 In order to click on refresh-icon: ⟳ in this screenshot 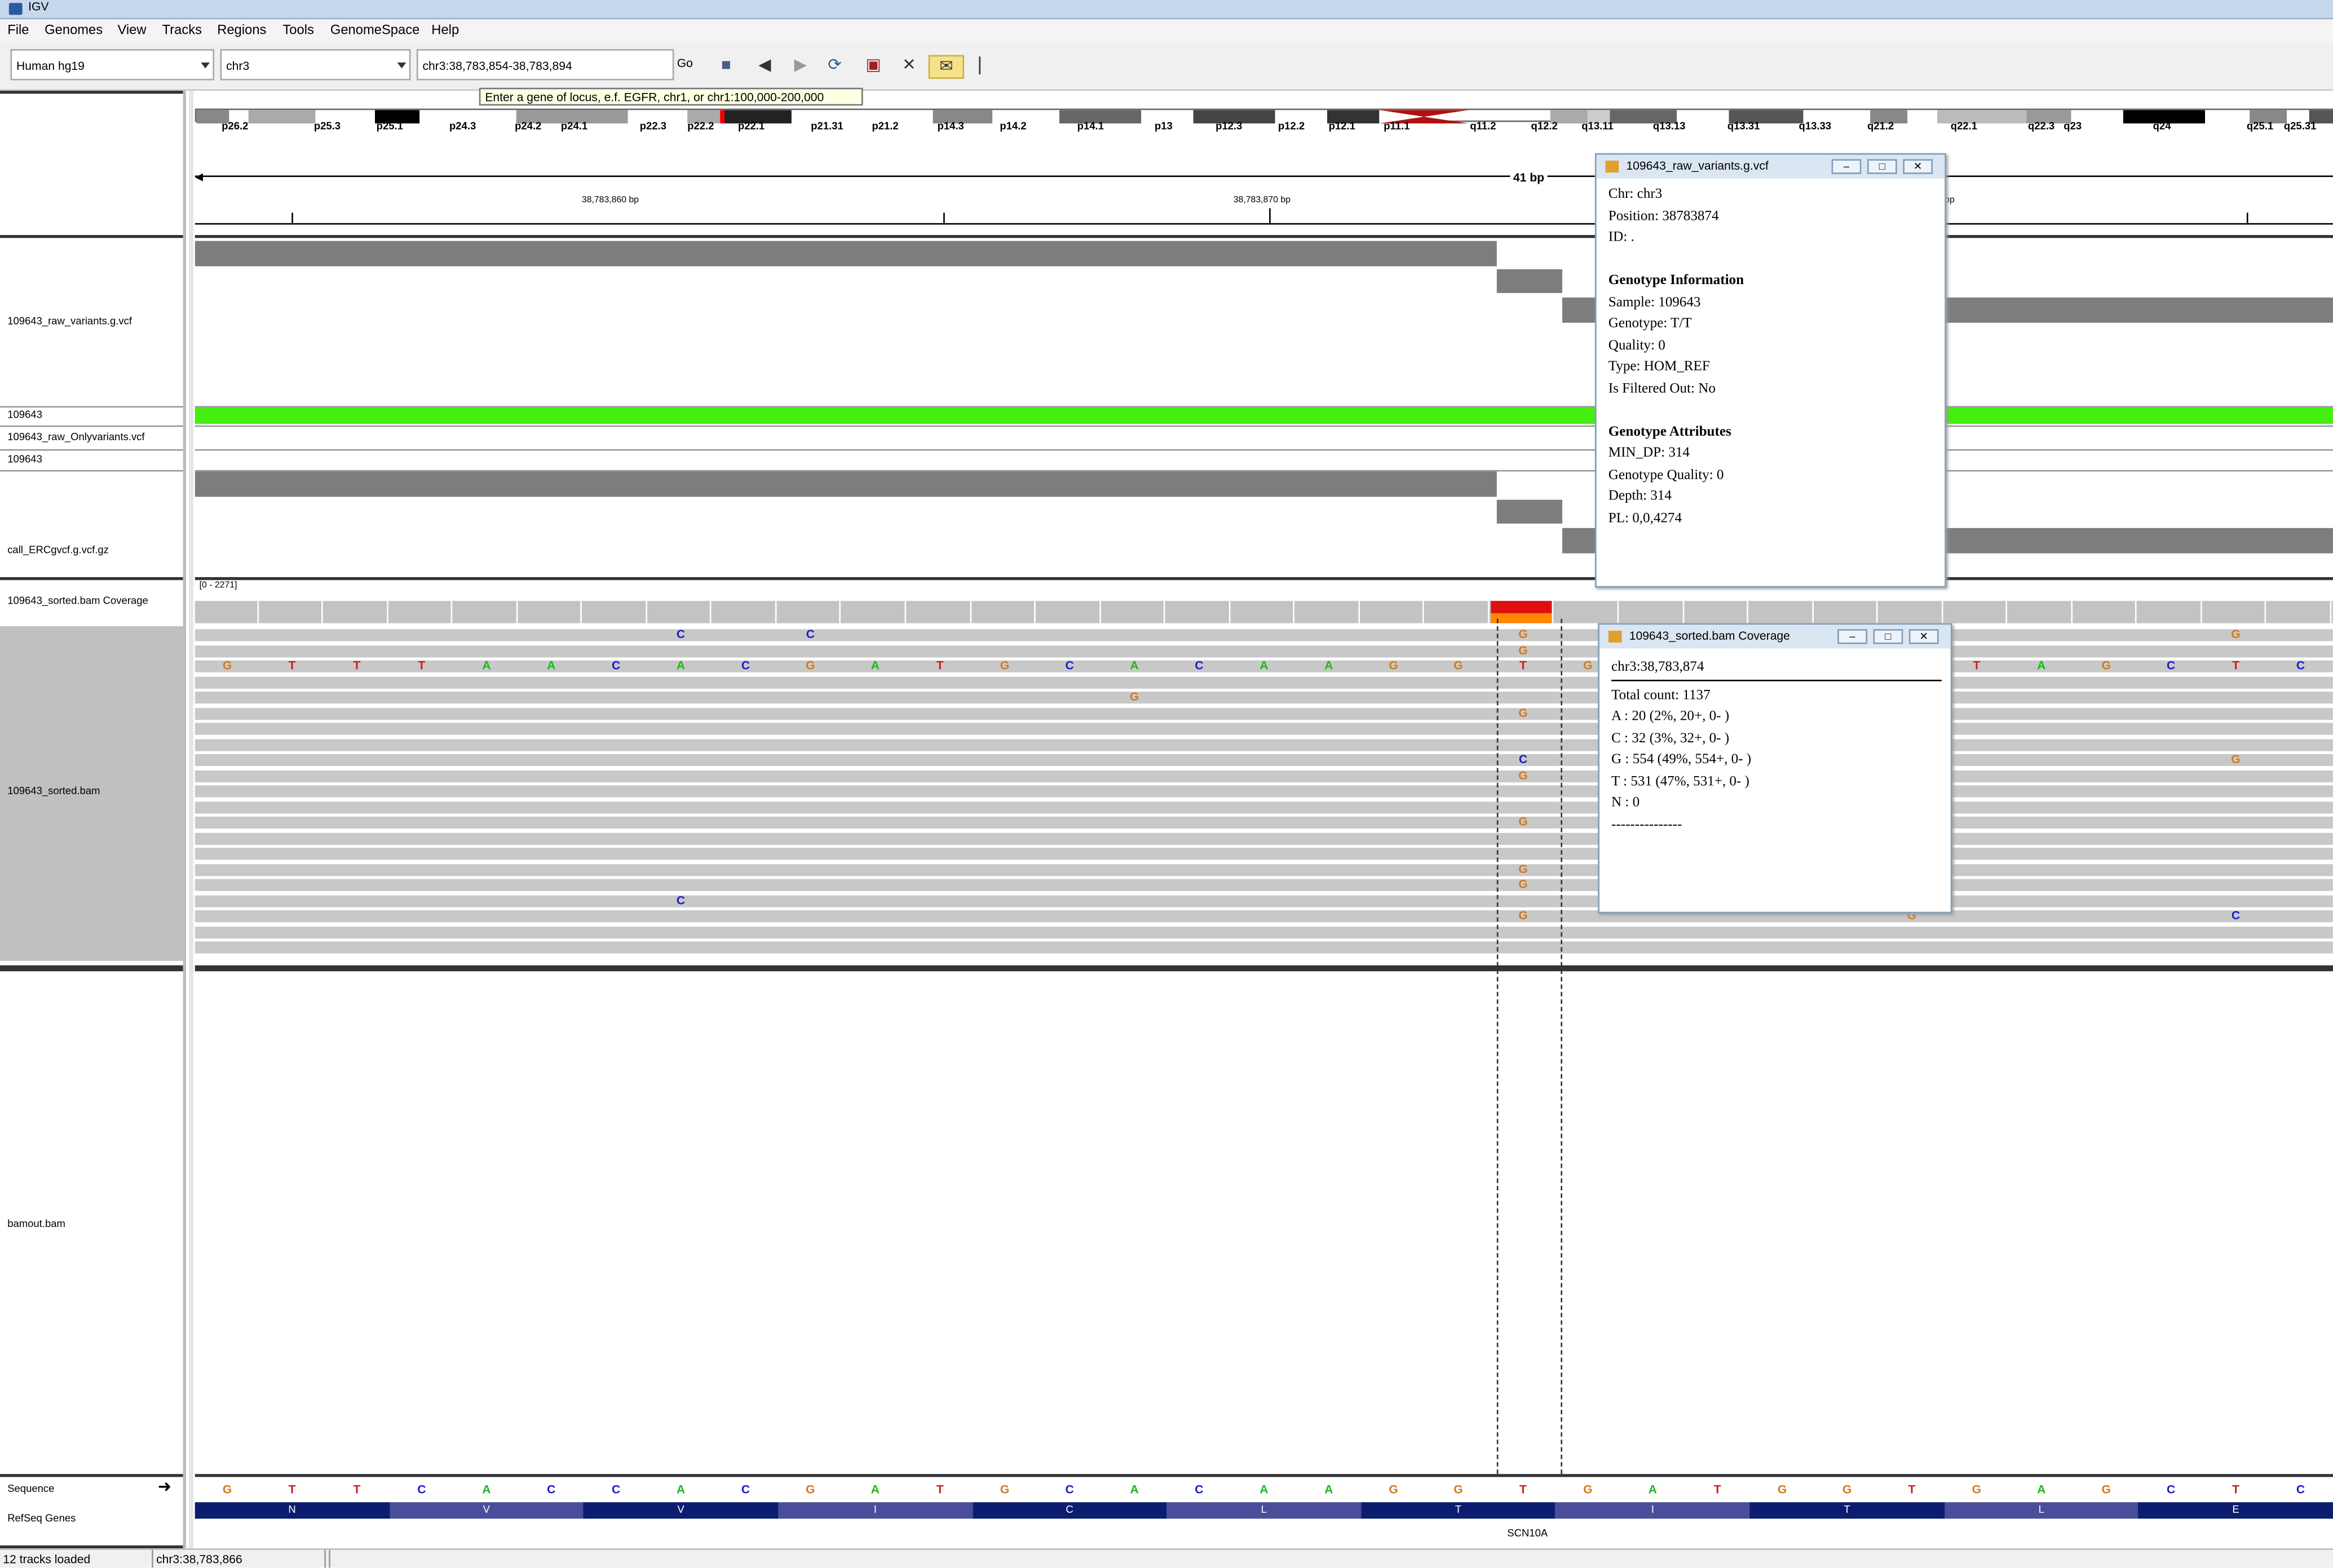, I will do `click(834, 65)`.